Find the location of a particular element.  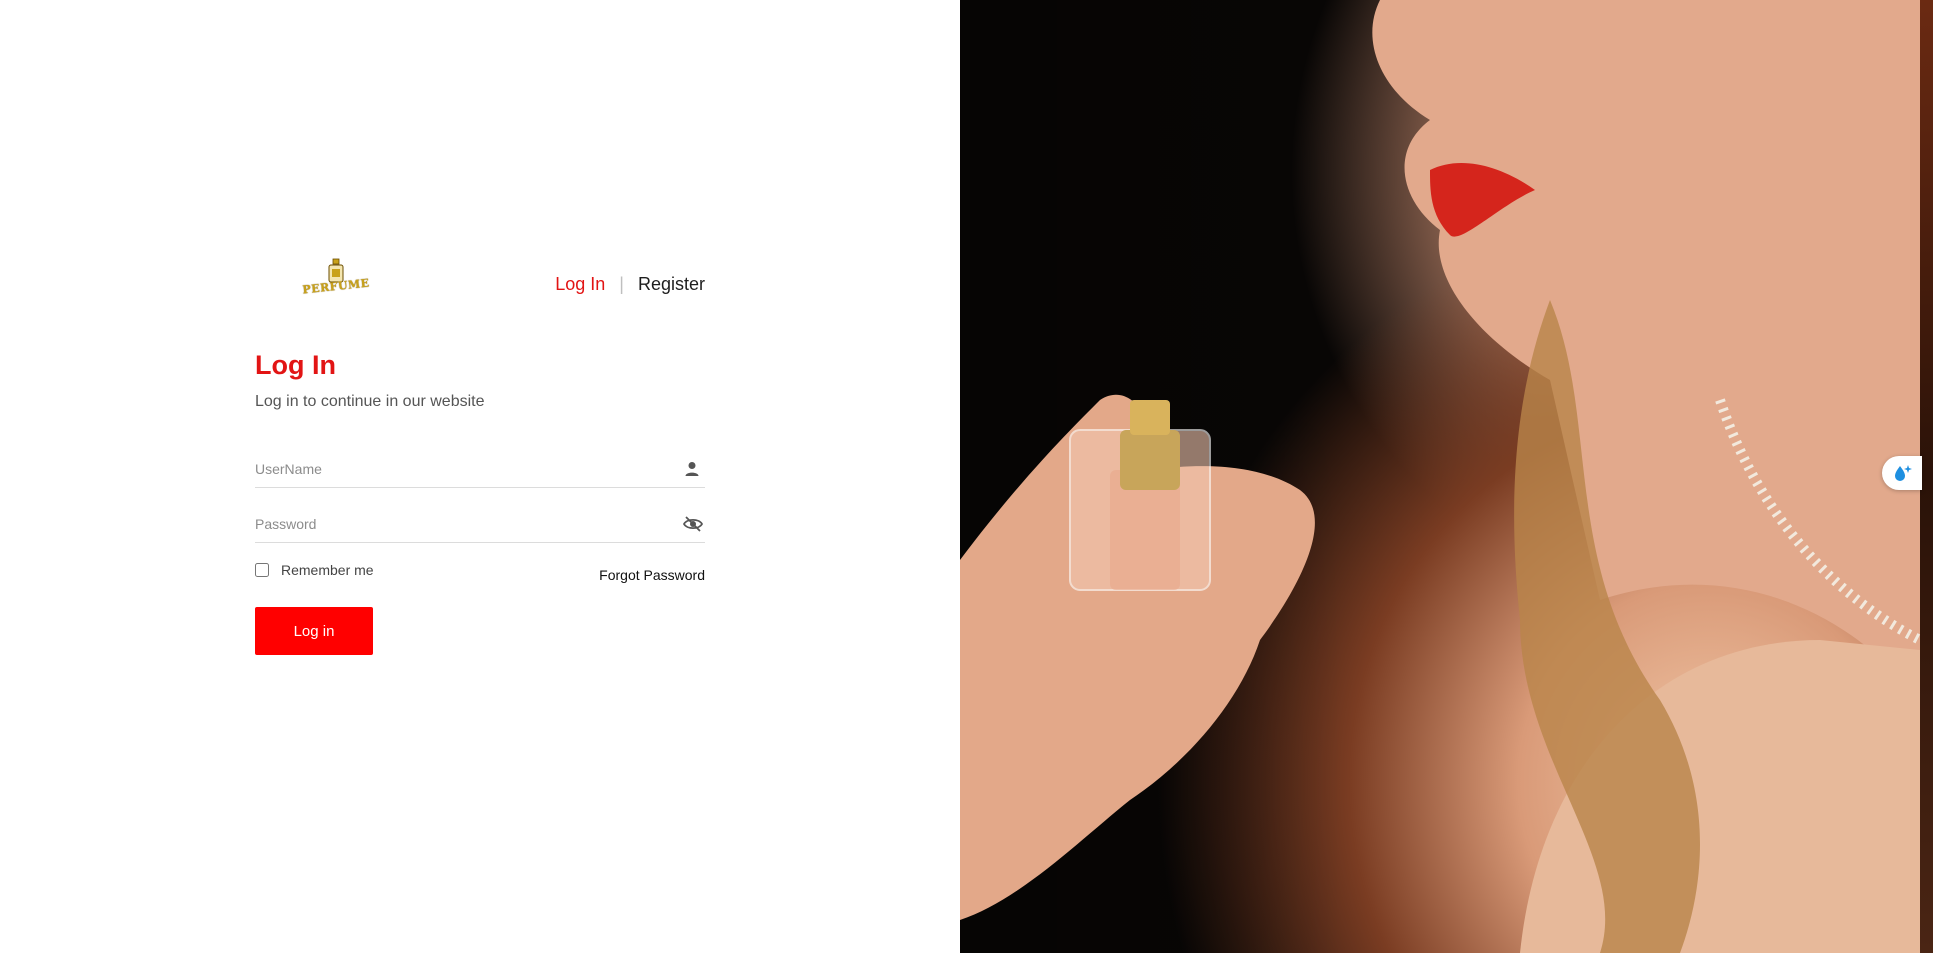

login-button: Log in is located at coordinates (314, 631).